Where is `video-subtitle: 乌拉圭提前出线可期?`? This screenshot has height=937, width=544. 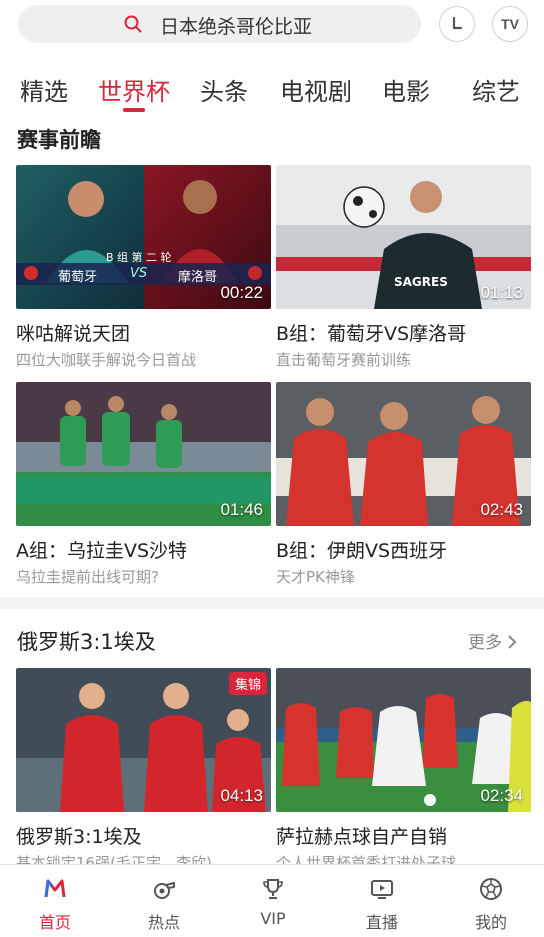
video-subtitle: 乌拉圭提前出线可期? is located at coordinates (87, 577).